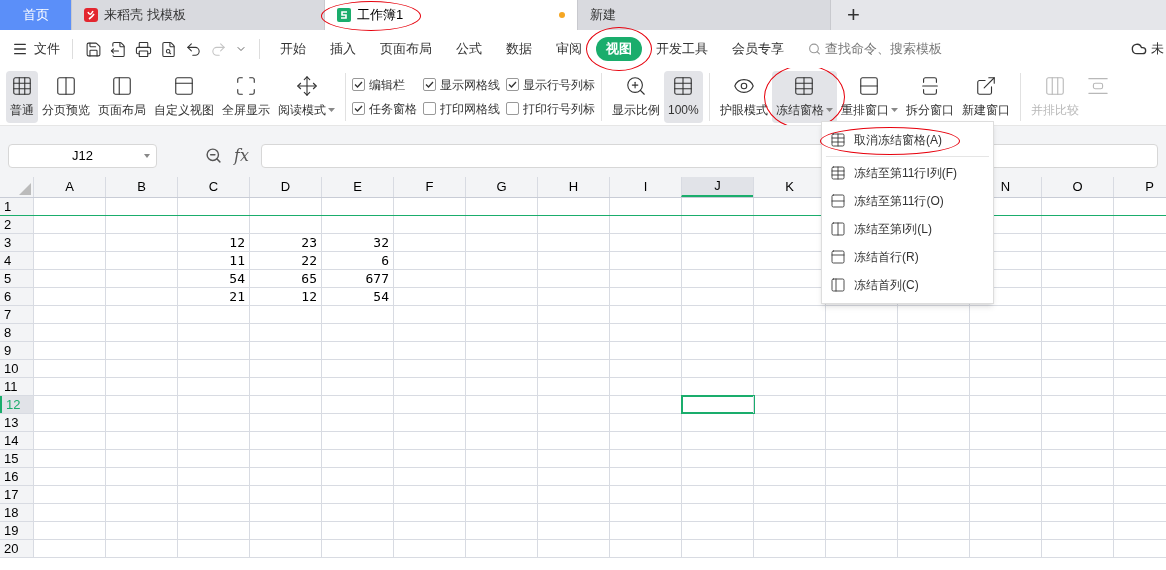 The image size is (1166, 570). What do you see at coordinates (1157, 49) in the screenshot?
I see `cloud-status: 未` at bounding box center [1157, 49].